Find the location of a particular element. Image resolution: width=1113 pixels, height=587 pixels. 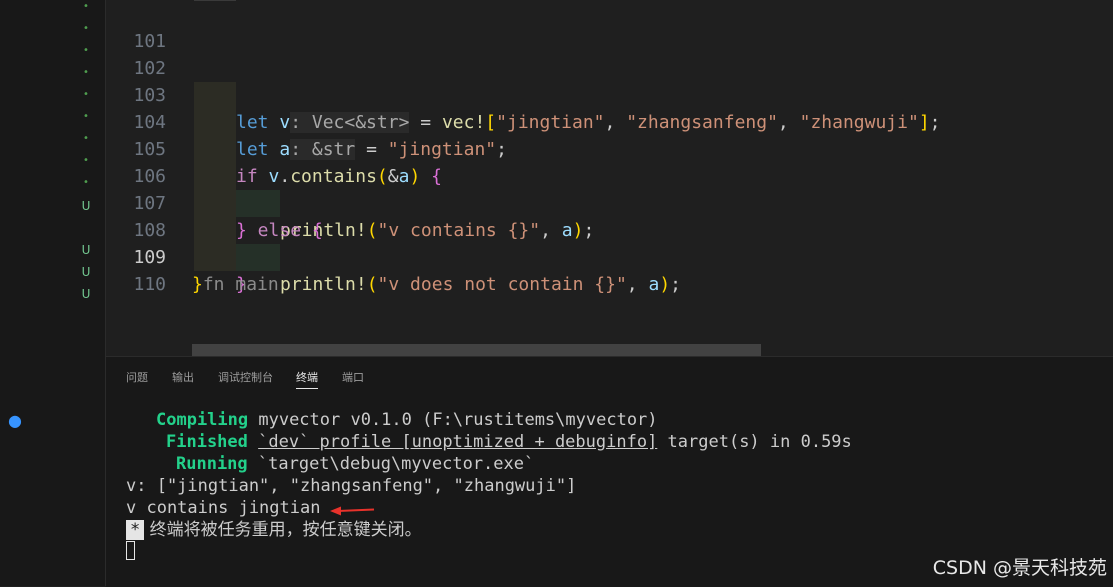

terminal-output-contains: v contains jingtian is located at coordinates (223, 508).